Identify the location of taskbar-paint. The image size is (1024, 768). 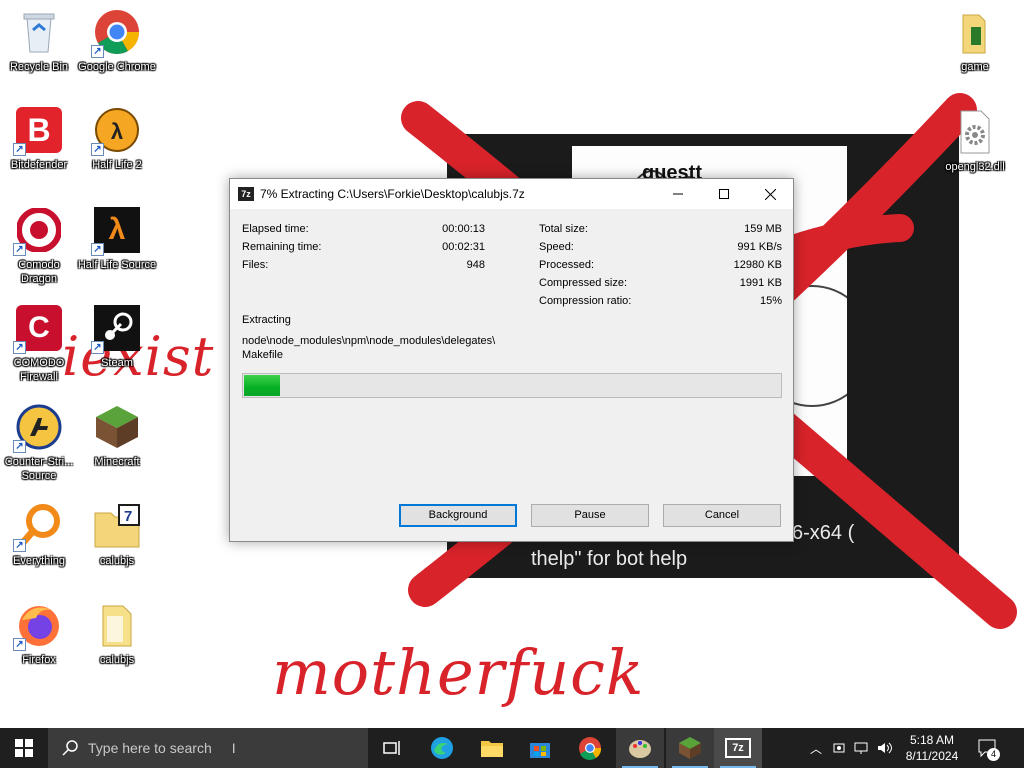
(640, 748).